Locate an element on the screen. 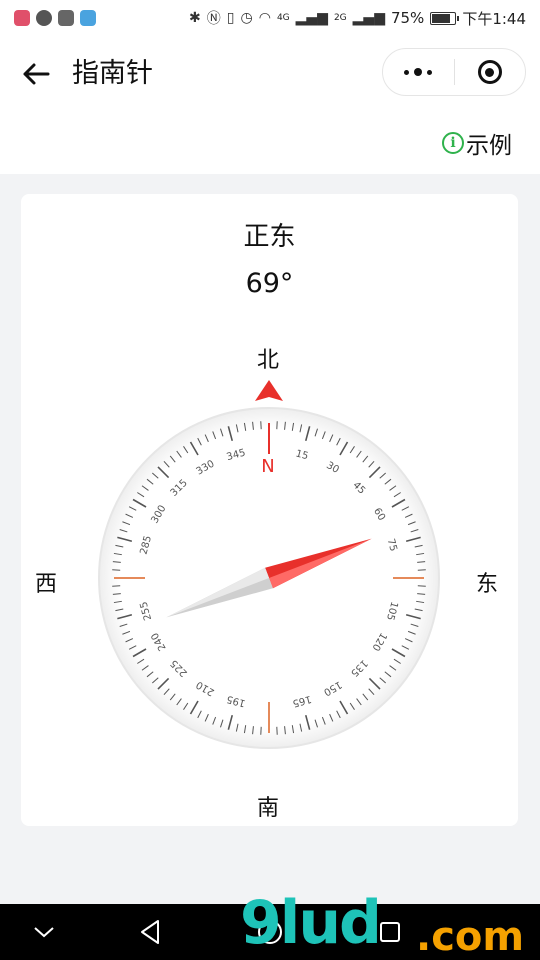 Image resolution: width=540 pixels, height=960 pixels. chat-notification-icon is located at coordinates (44, 18).